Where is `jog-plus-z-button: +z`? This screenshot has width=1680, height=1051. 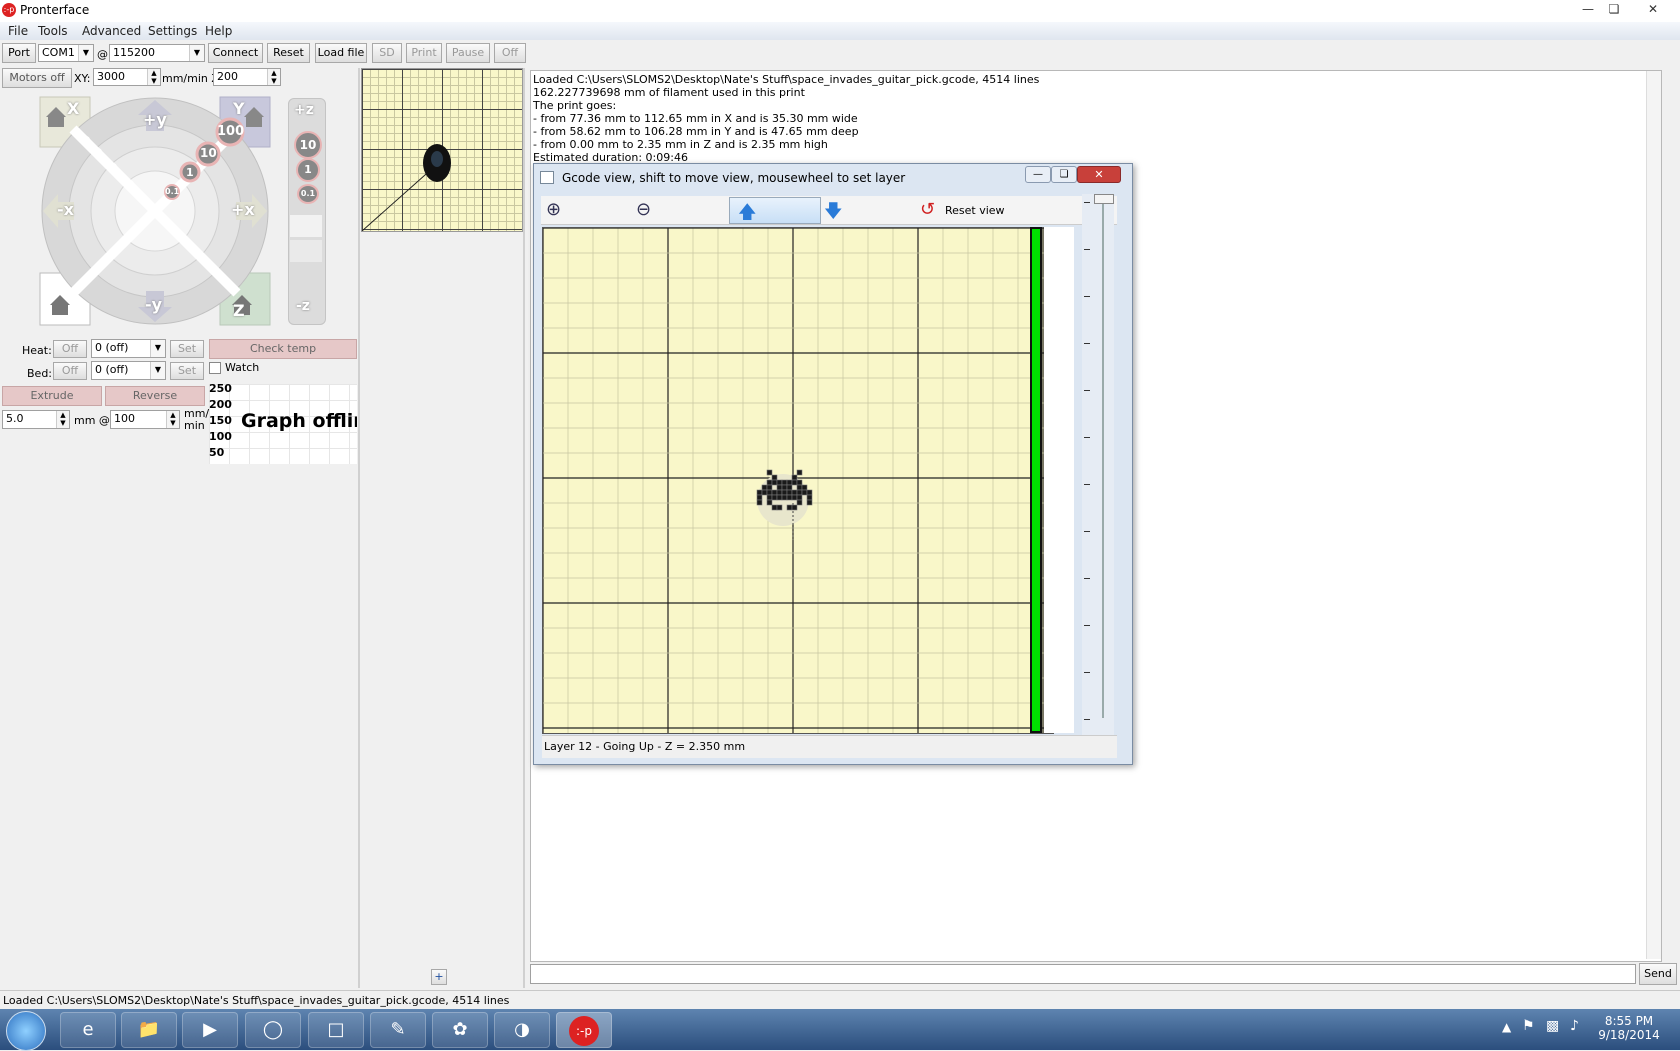 jog-plus-z-button: +z is located at coordinates (304, 110).